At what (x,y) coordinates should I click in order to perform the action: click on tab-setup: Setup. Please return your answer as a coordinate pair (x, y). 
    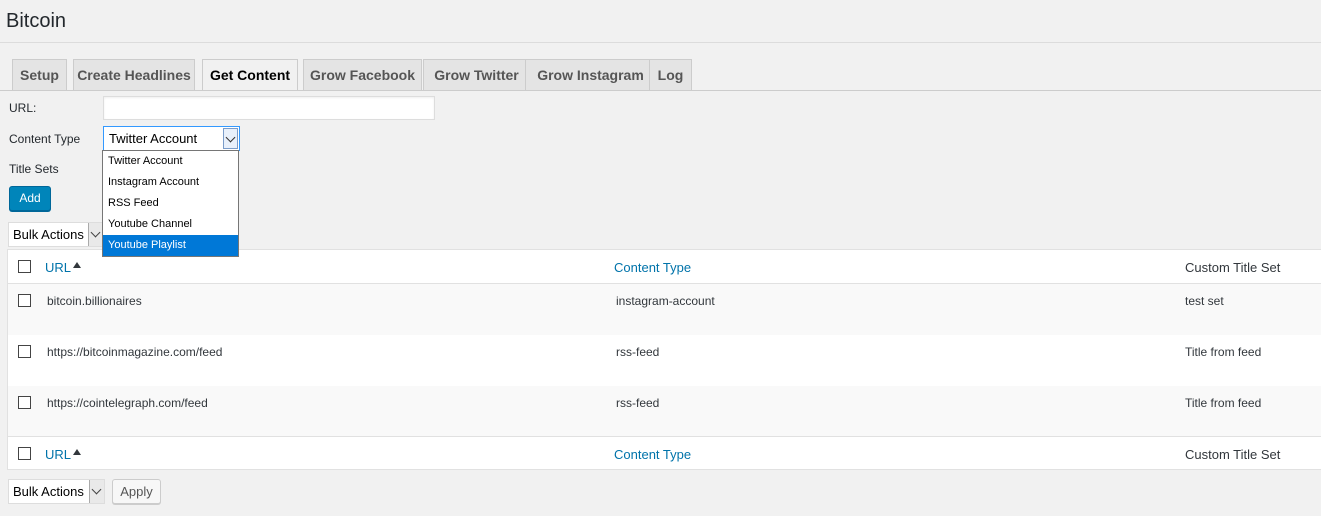
    Looking at the image, I should click on (39, 74).